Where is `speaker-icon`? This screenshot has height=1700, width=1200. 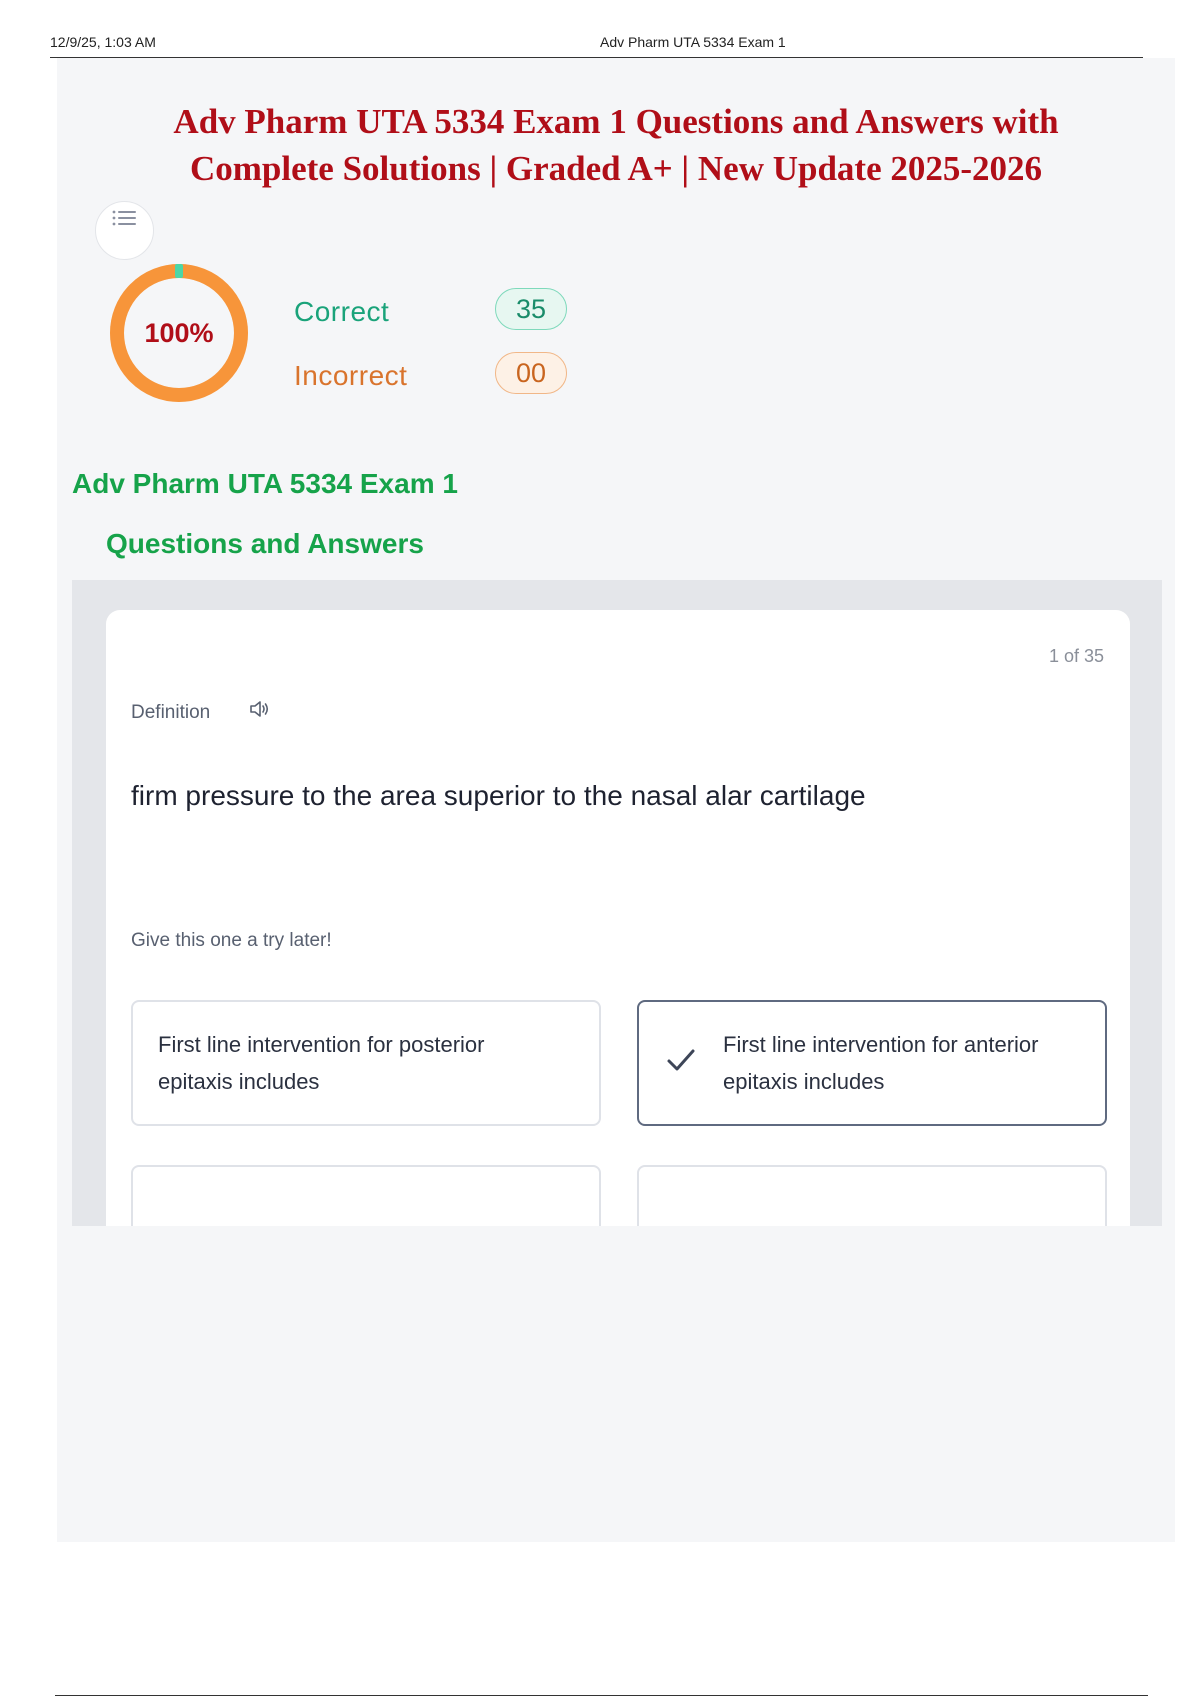 speaker-icon is located at coordinates (259, 711).